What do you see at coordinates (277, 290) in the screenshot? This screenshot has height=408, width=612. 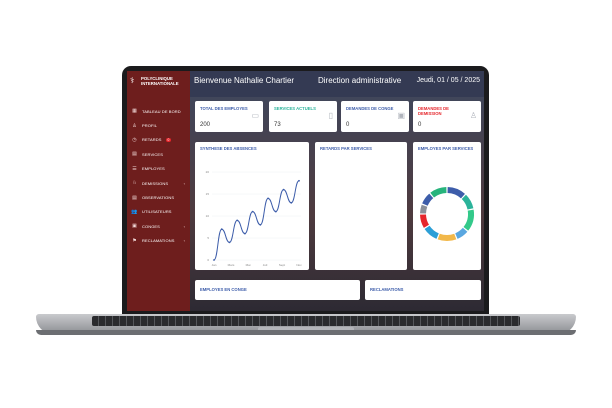 I see `panel-employes-en-conge: EMPLOYES EN CONGE` at bounding box center [277, 290].